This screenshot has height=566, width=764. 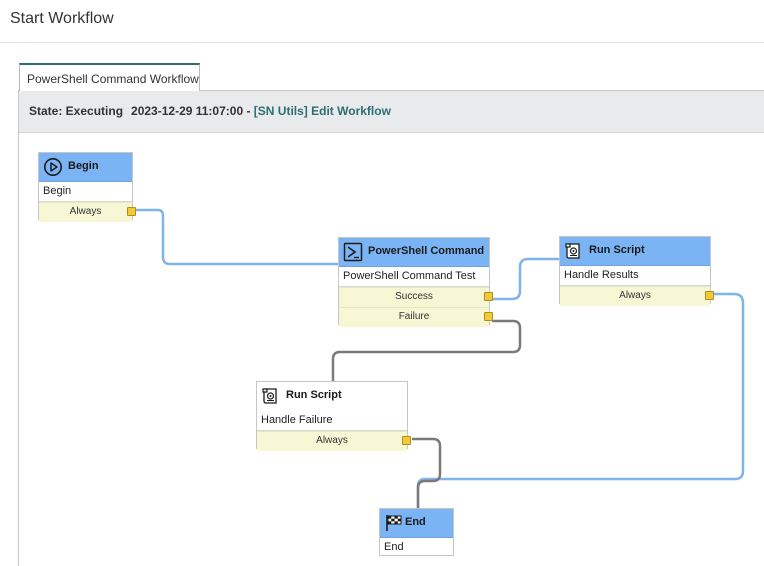 I want to click on activity-body: PowerShell Command Test, so click(x=414, y=277).